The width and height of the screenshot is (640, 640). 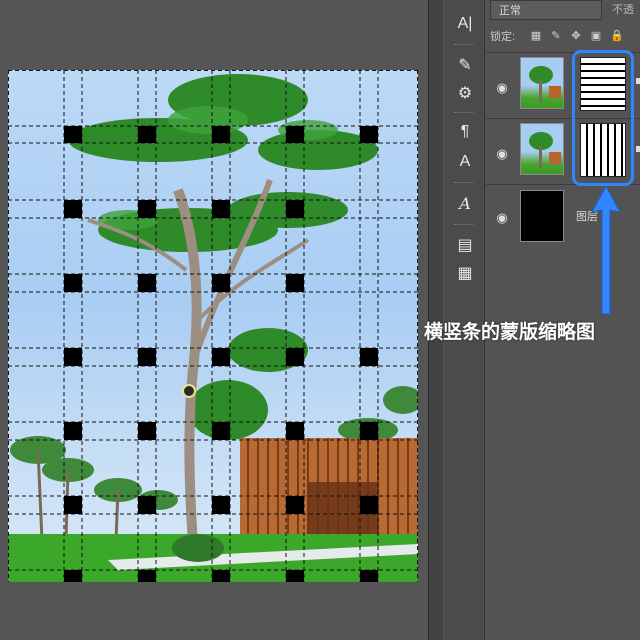 What do you see at coordinates (603, 118) in the screenshot?
I see `mask-highlight-box` at bounding box center [603, 118].